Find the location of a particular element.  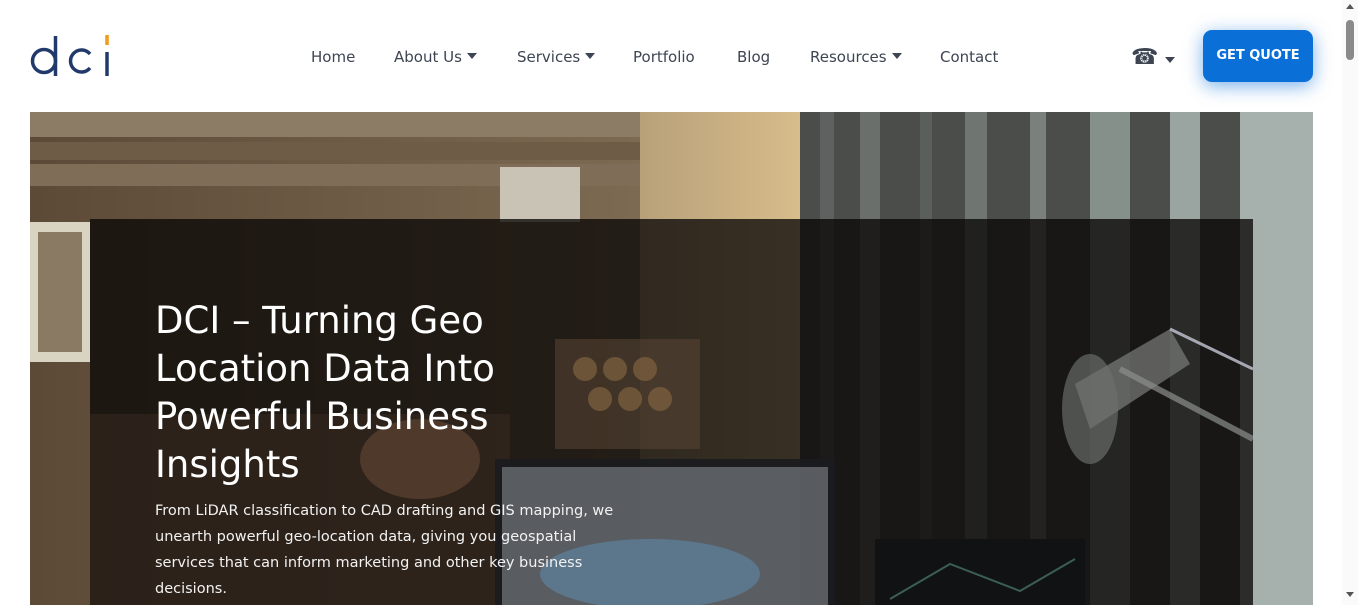

nav-resources: Resources is located at coordinates (856, 57).